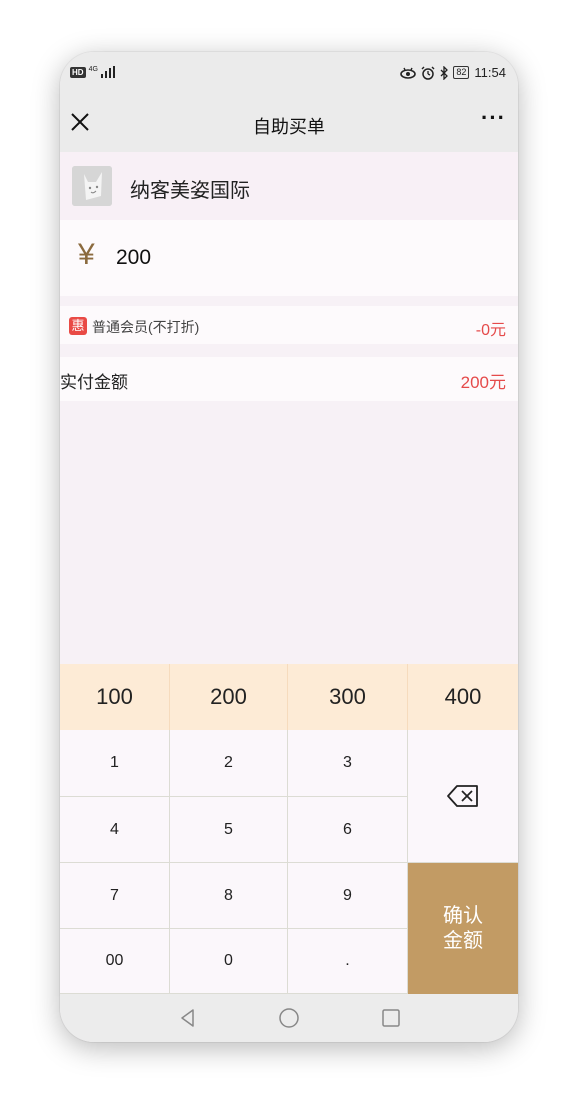 The width and height of the screenshot is (576, 1106). What do you see at coordinates (115, 830) in the screenshot?
I see `key-4: 4` at bounding box center [115, 830].